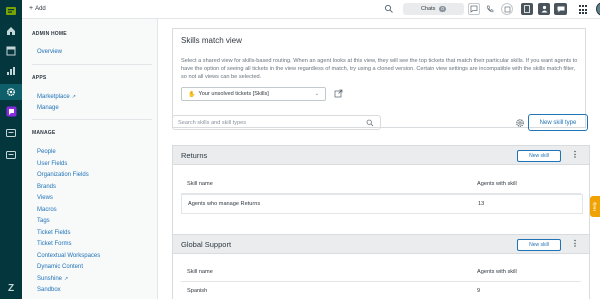 This screenshot has width=600, height=299. Describe the element at coordinates (49, 290) in the screenshot. I see `nav-sandbox: Sandbox` at that location.